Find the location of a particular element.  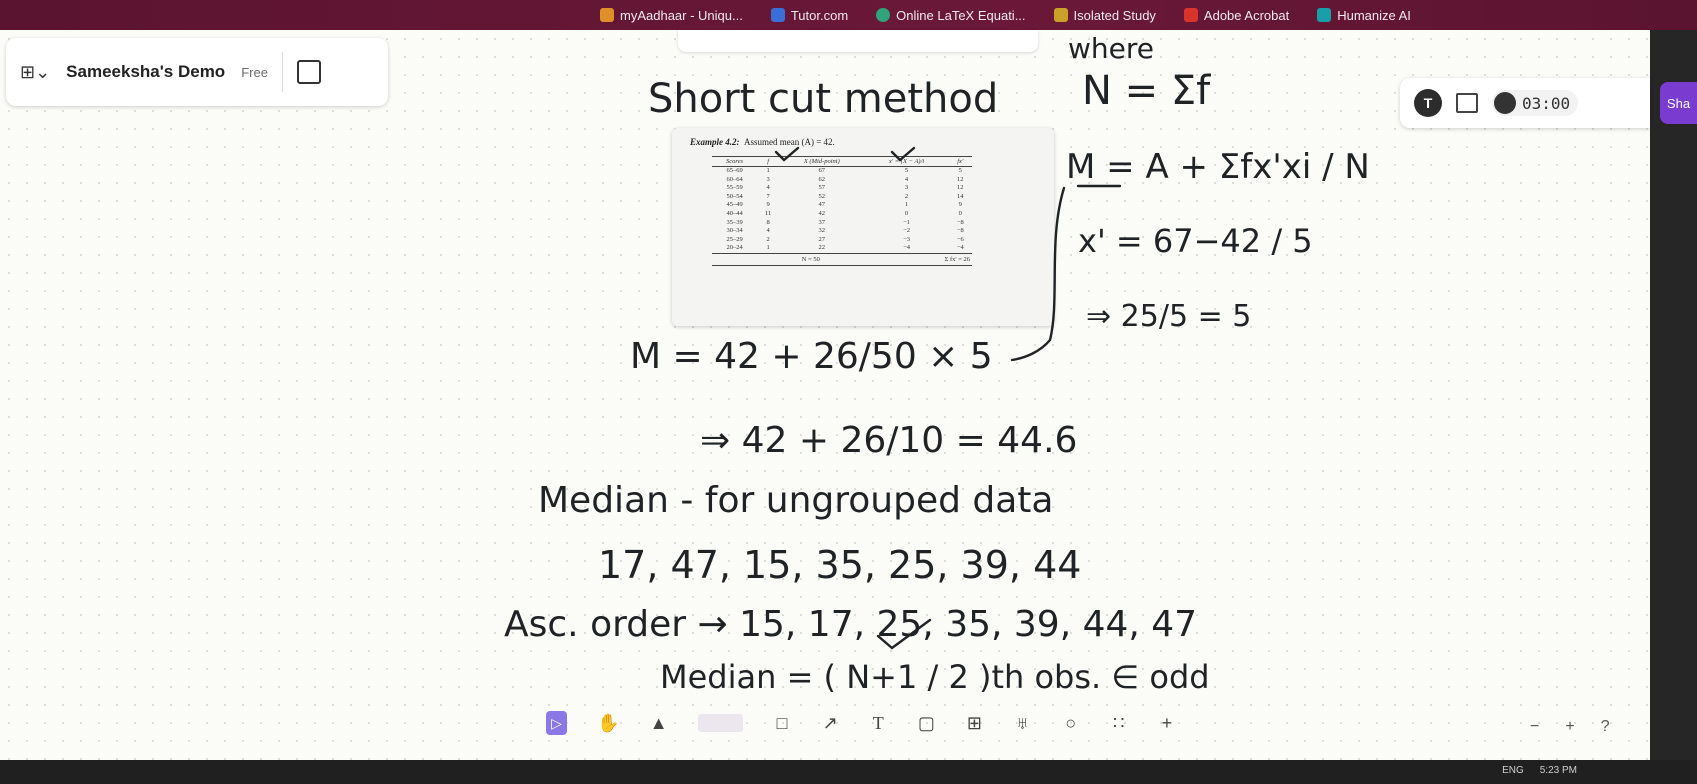

table-cell: 57 is located at coordinates (822, 188).